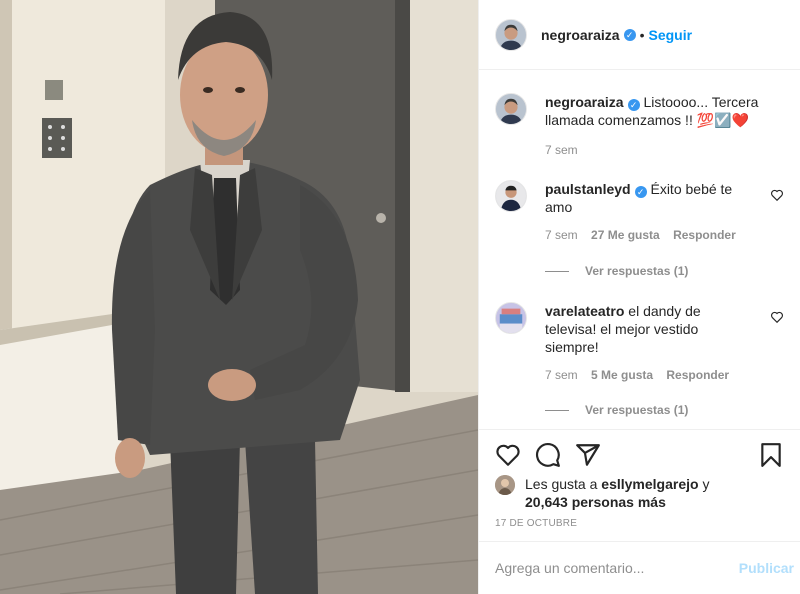  I want to click on bookmark-icon, so click(771, 455).